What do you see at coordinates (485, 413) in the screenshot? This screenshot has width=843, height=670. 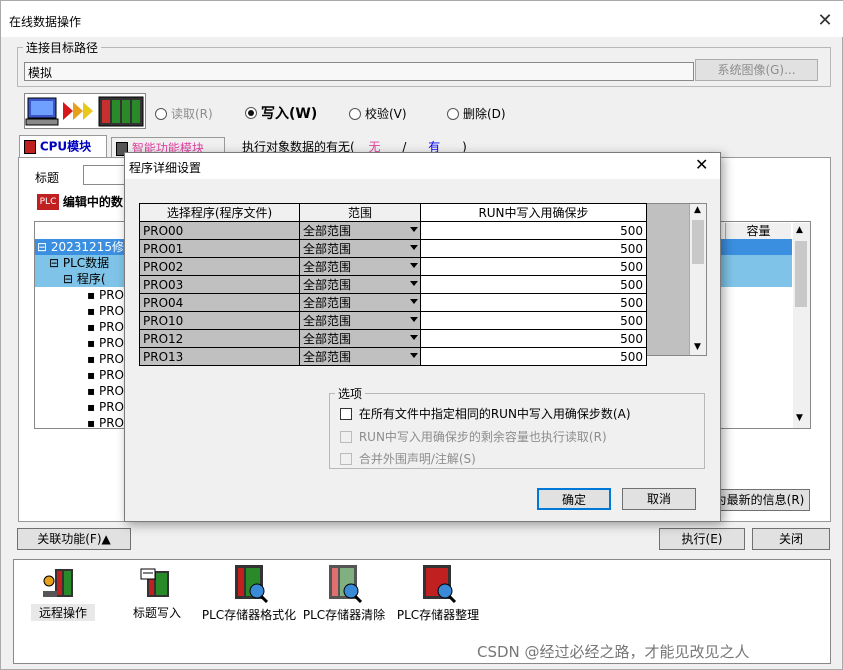 I see `option-same-steps: 在所有文件中指定相同的RUN中写入用确保步数(A)` at bounding box center [485, 413].